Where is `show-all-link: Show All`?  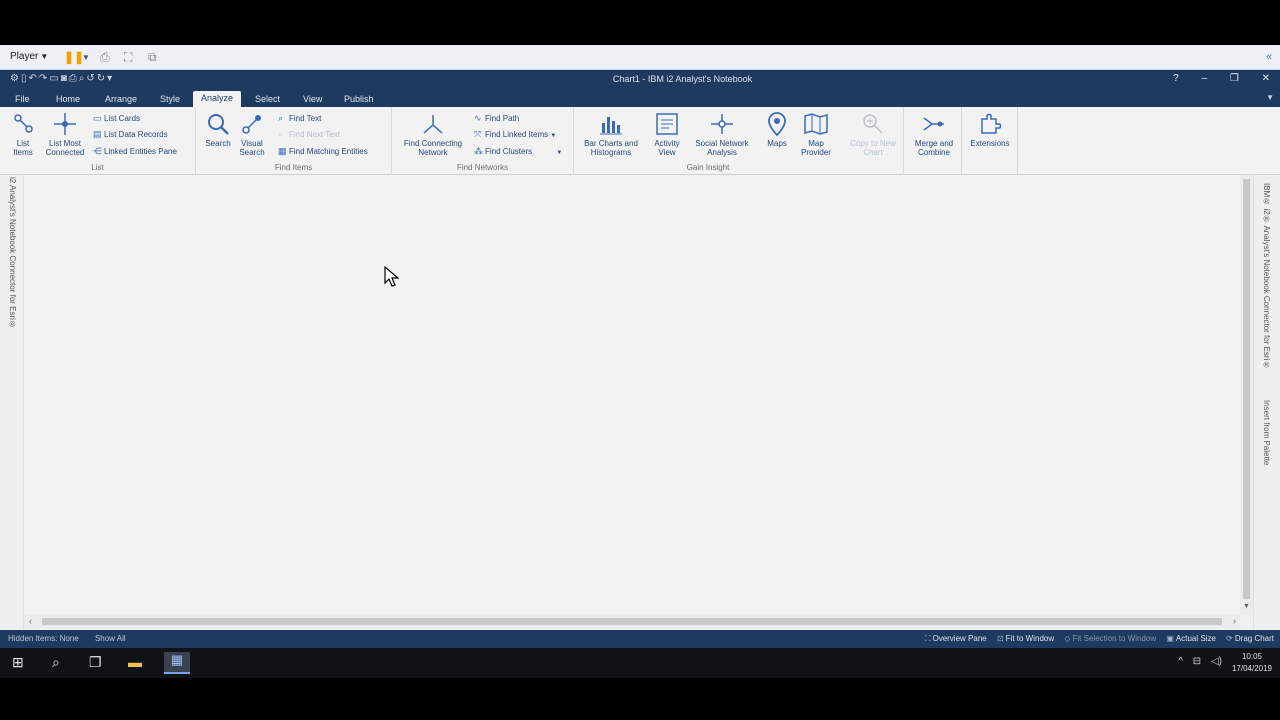
show-all-link: Show All is located at coordinates (110, 638).